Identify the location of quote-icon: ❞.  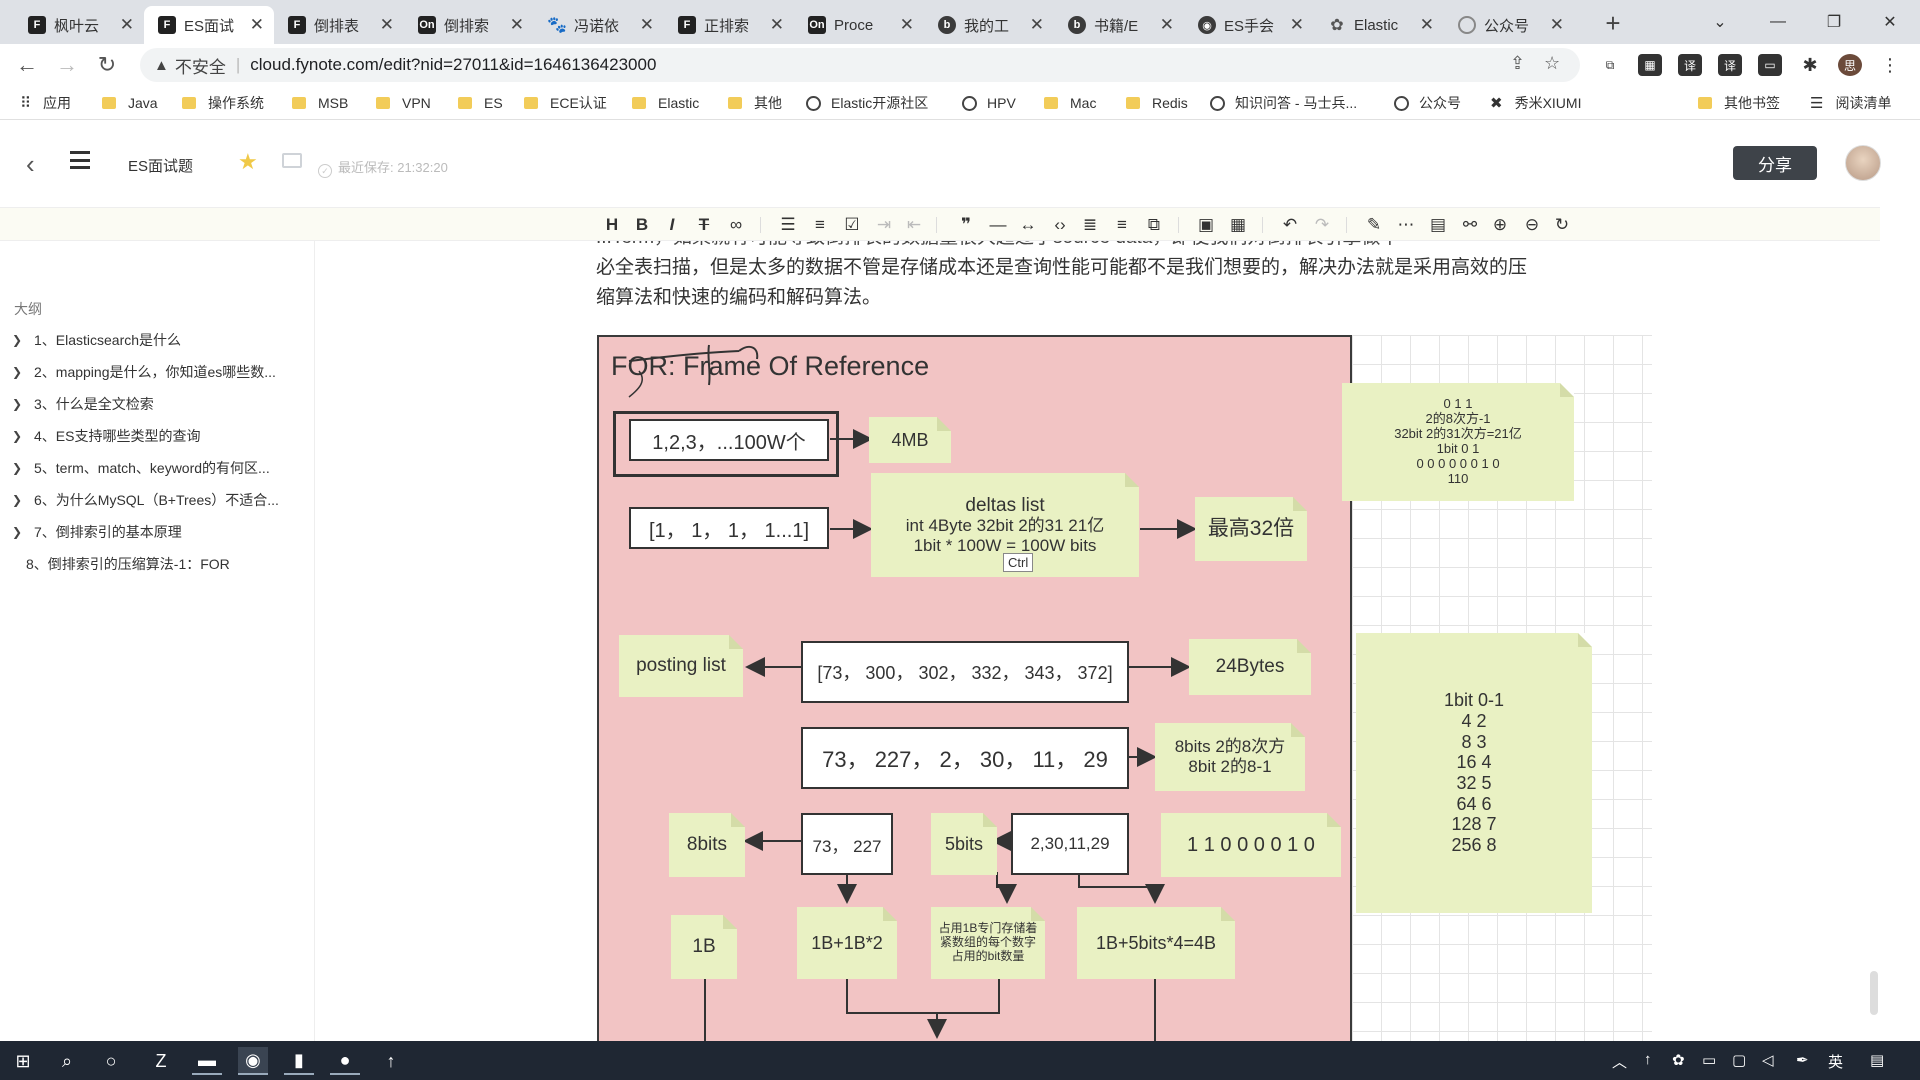
(966, 225).